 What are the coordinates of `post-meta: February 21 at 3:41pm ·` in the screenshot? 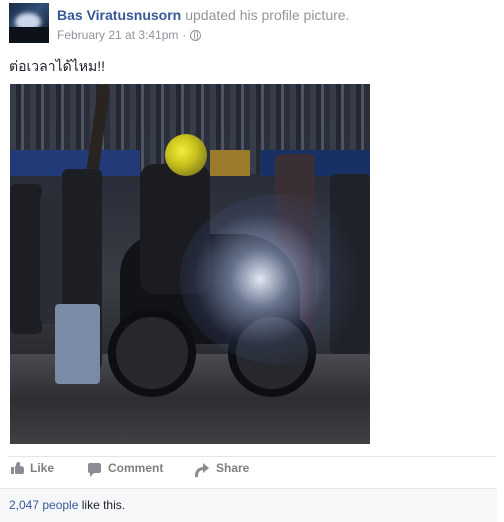 It's located at (129, 35).